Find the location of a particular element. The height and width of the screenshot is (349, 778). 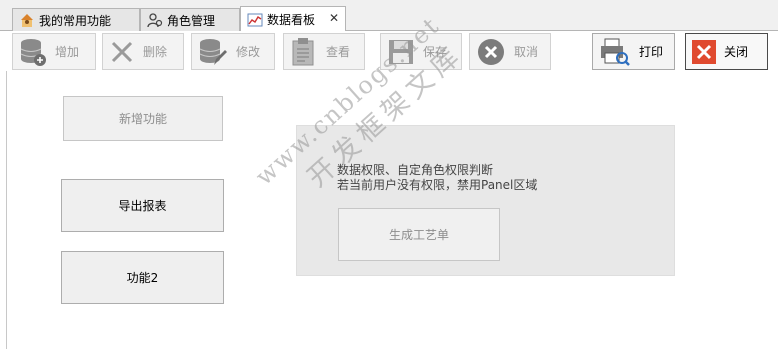

tab-label: 我的常用功能 is located at coordinates (75, 20).